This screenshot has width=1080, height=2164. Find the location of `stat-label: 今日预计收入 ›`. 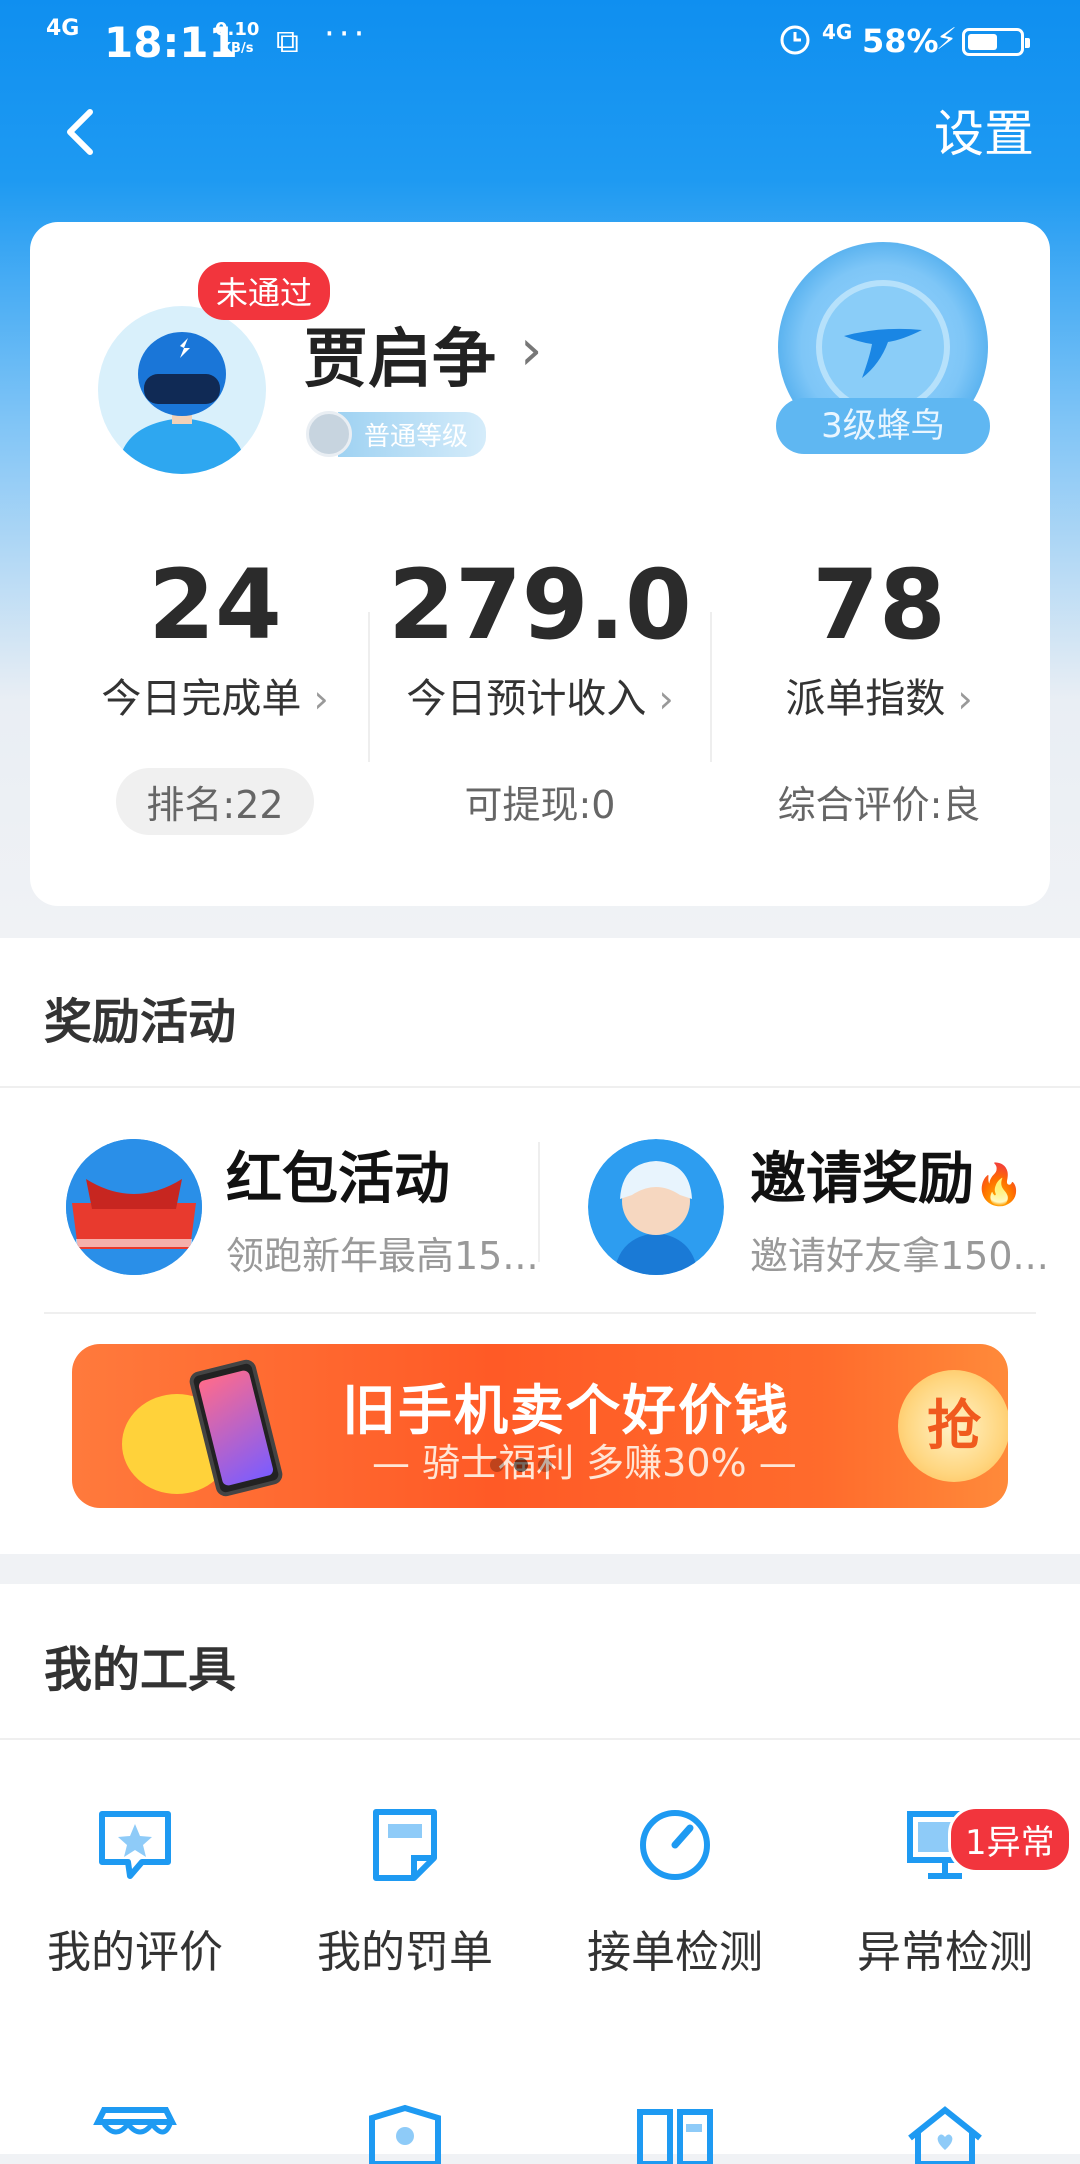

stat-label: 今日预计收入 › is located at coordinates (540, 695).